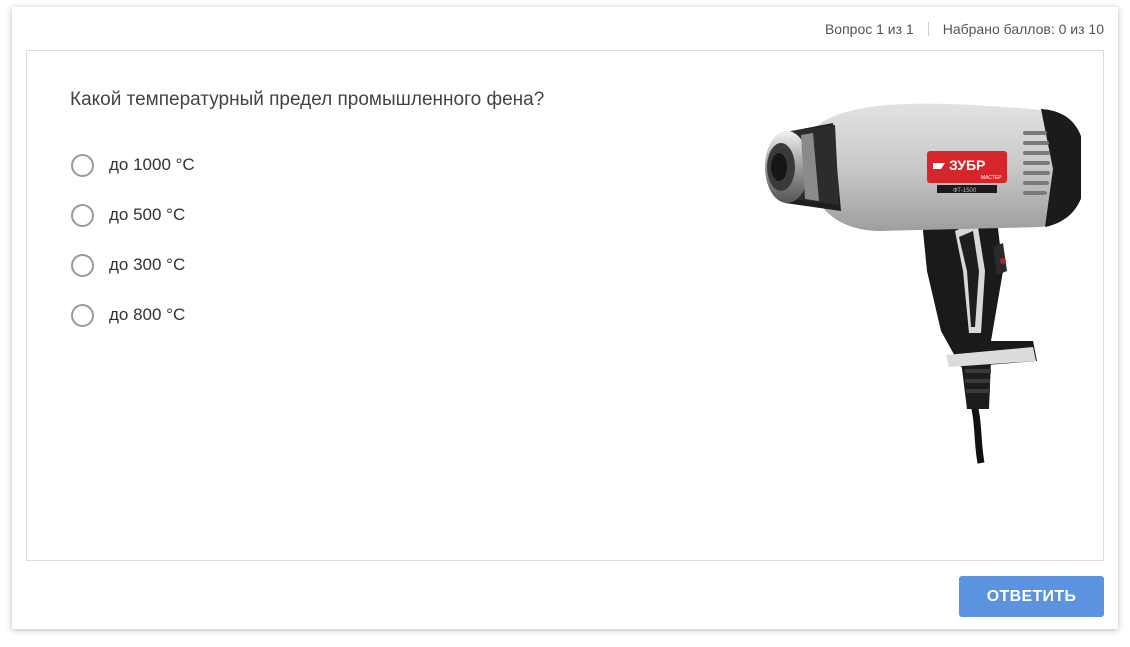 The height and width of the screenshot is (647, 1130). I want to click on answer-option: до 300 °C, so click(133, 265).